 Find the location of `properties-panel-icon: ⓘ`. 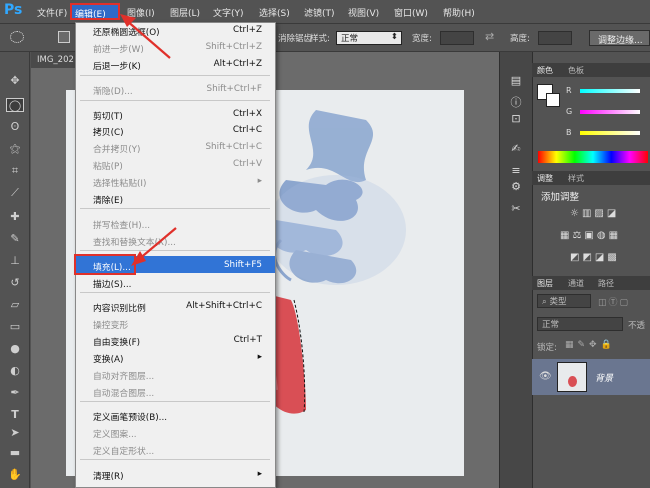

properties-panel-icon: ⓘ is located at coordinates (516, 101).